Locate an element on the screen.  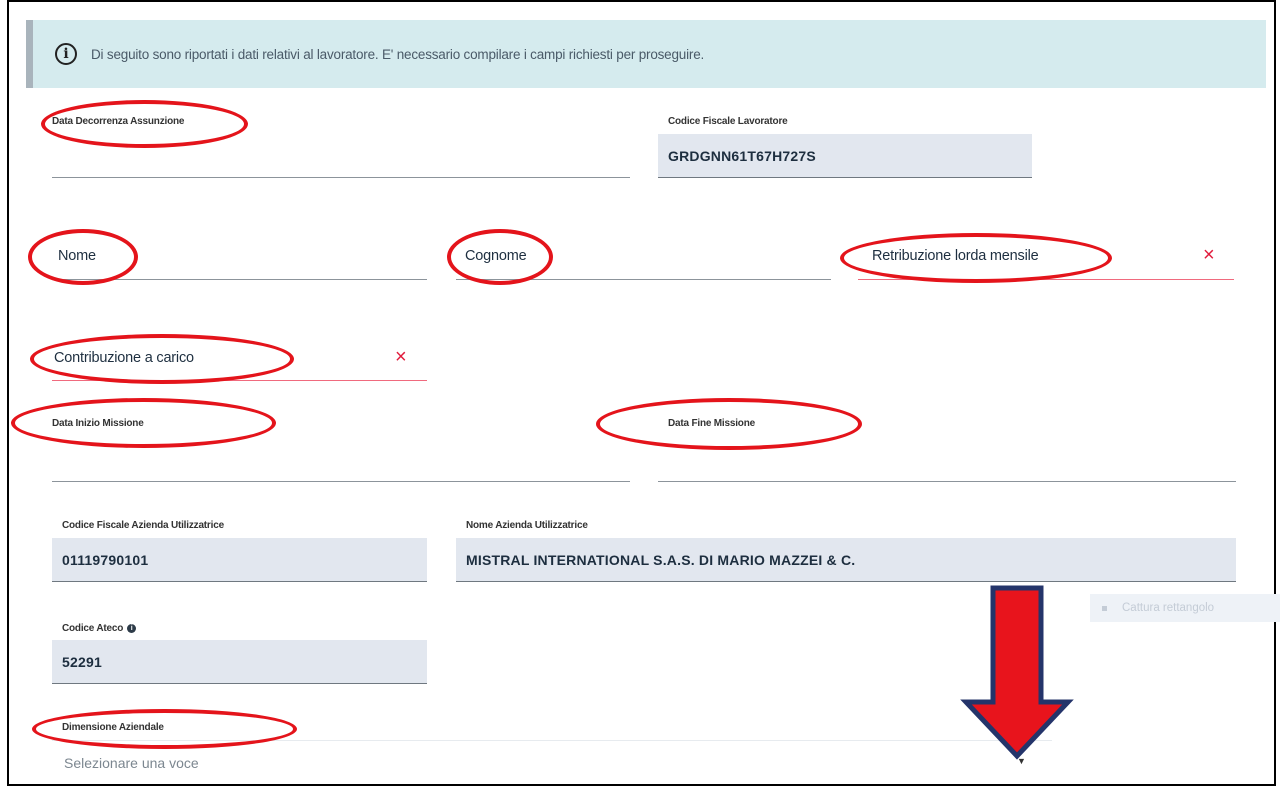
codice-fiscale-lavoratore-field: GRDGNN61T67H727S is located at coordinates (845, 156).